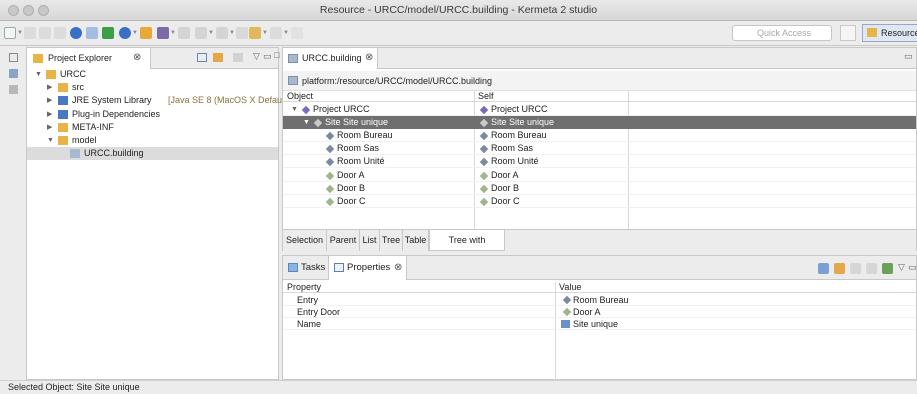 This screenshot has height=394, width=917. I want to click on tab-urcc-building: URCC.building ⊗, so click(330, 58).